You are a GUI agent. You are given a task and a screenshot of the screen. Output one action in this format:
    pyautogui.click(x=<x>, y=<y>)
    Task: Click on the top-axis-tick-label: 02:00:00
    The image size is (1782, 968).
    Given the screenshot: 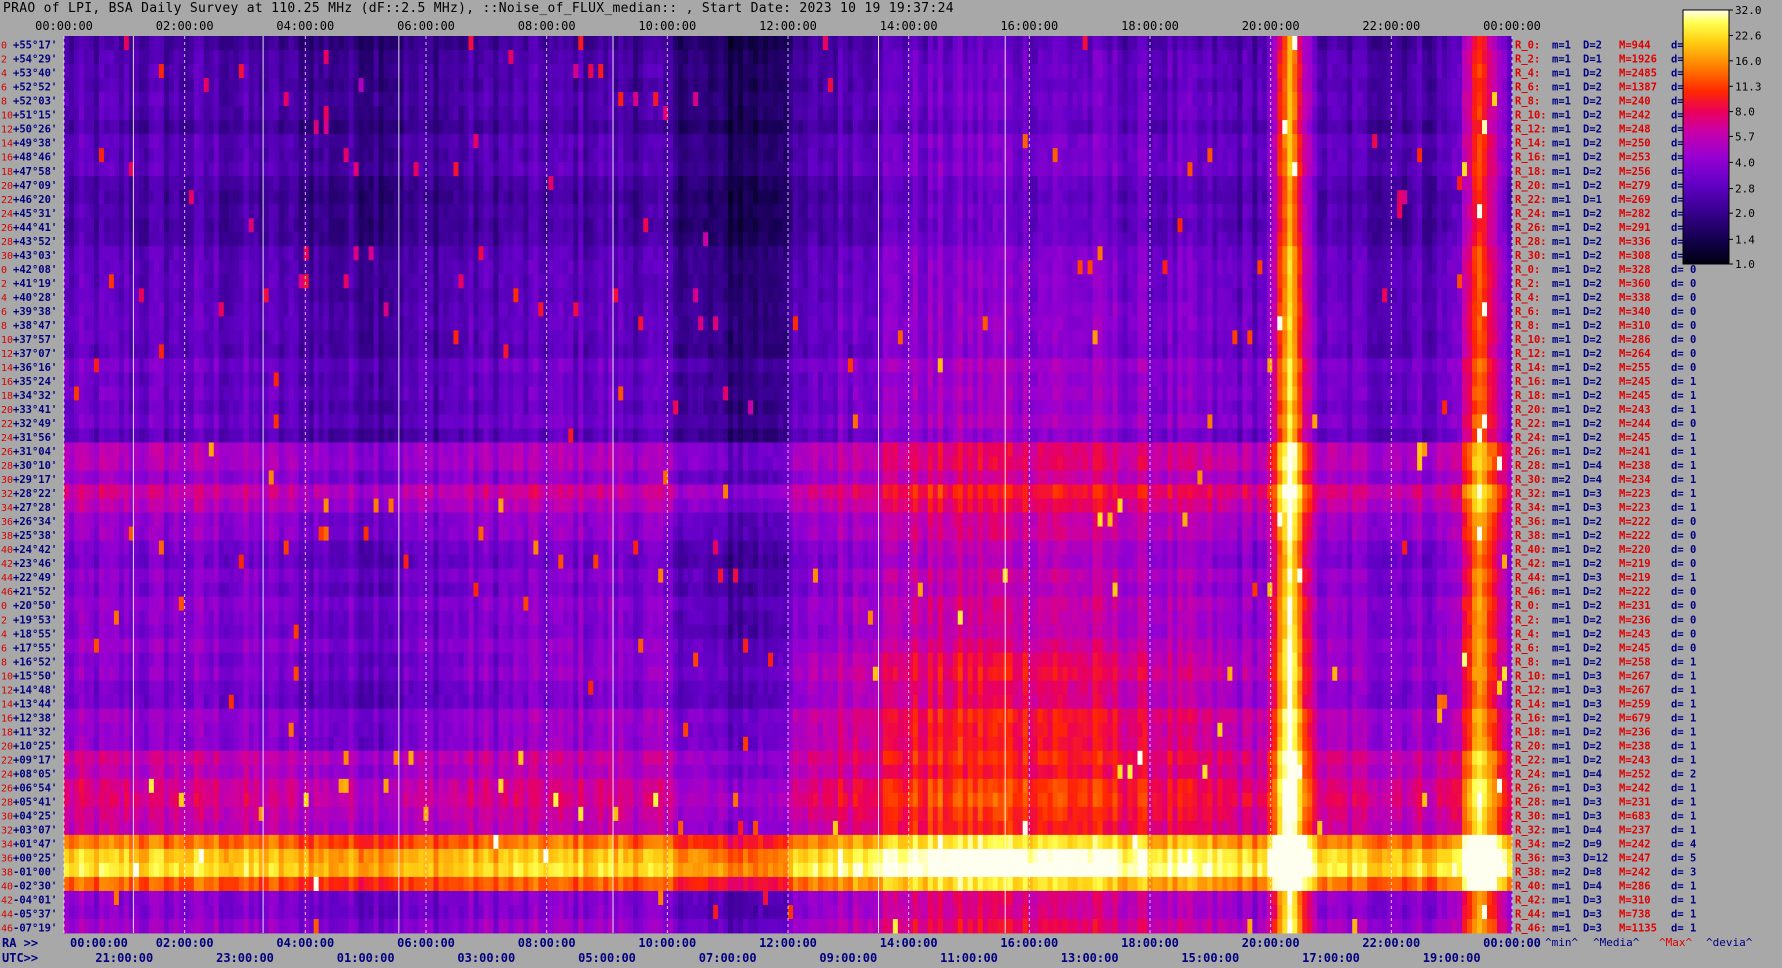 What is the action you would take?
    pyautogui.click(x=185, y=26)
    